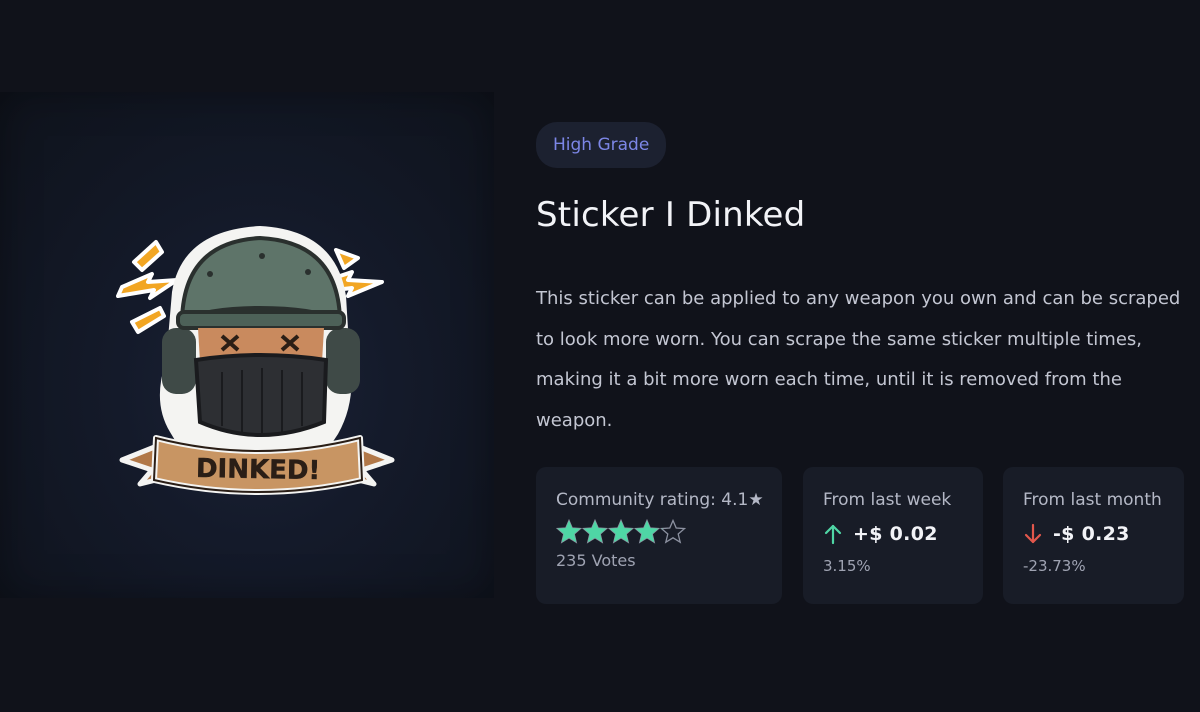 The height and width of the screenshot is (712, 1200). I want to click on sticker-image: DINKED!, so click(255, 360).